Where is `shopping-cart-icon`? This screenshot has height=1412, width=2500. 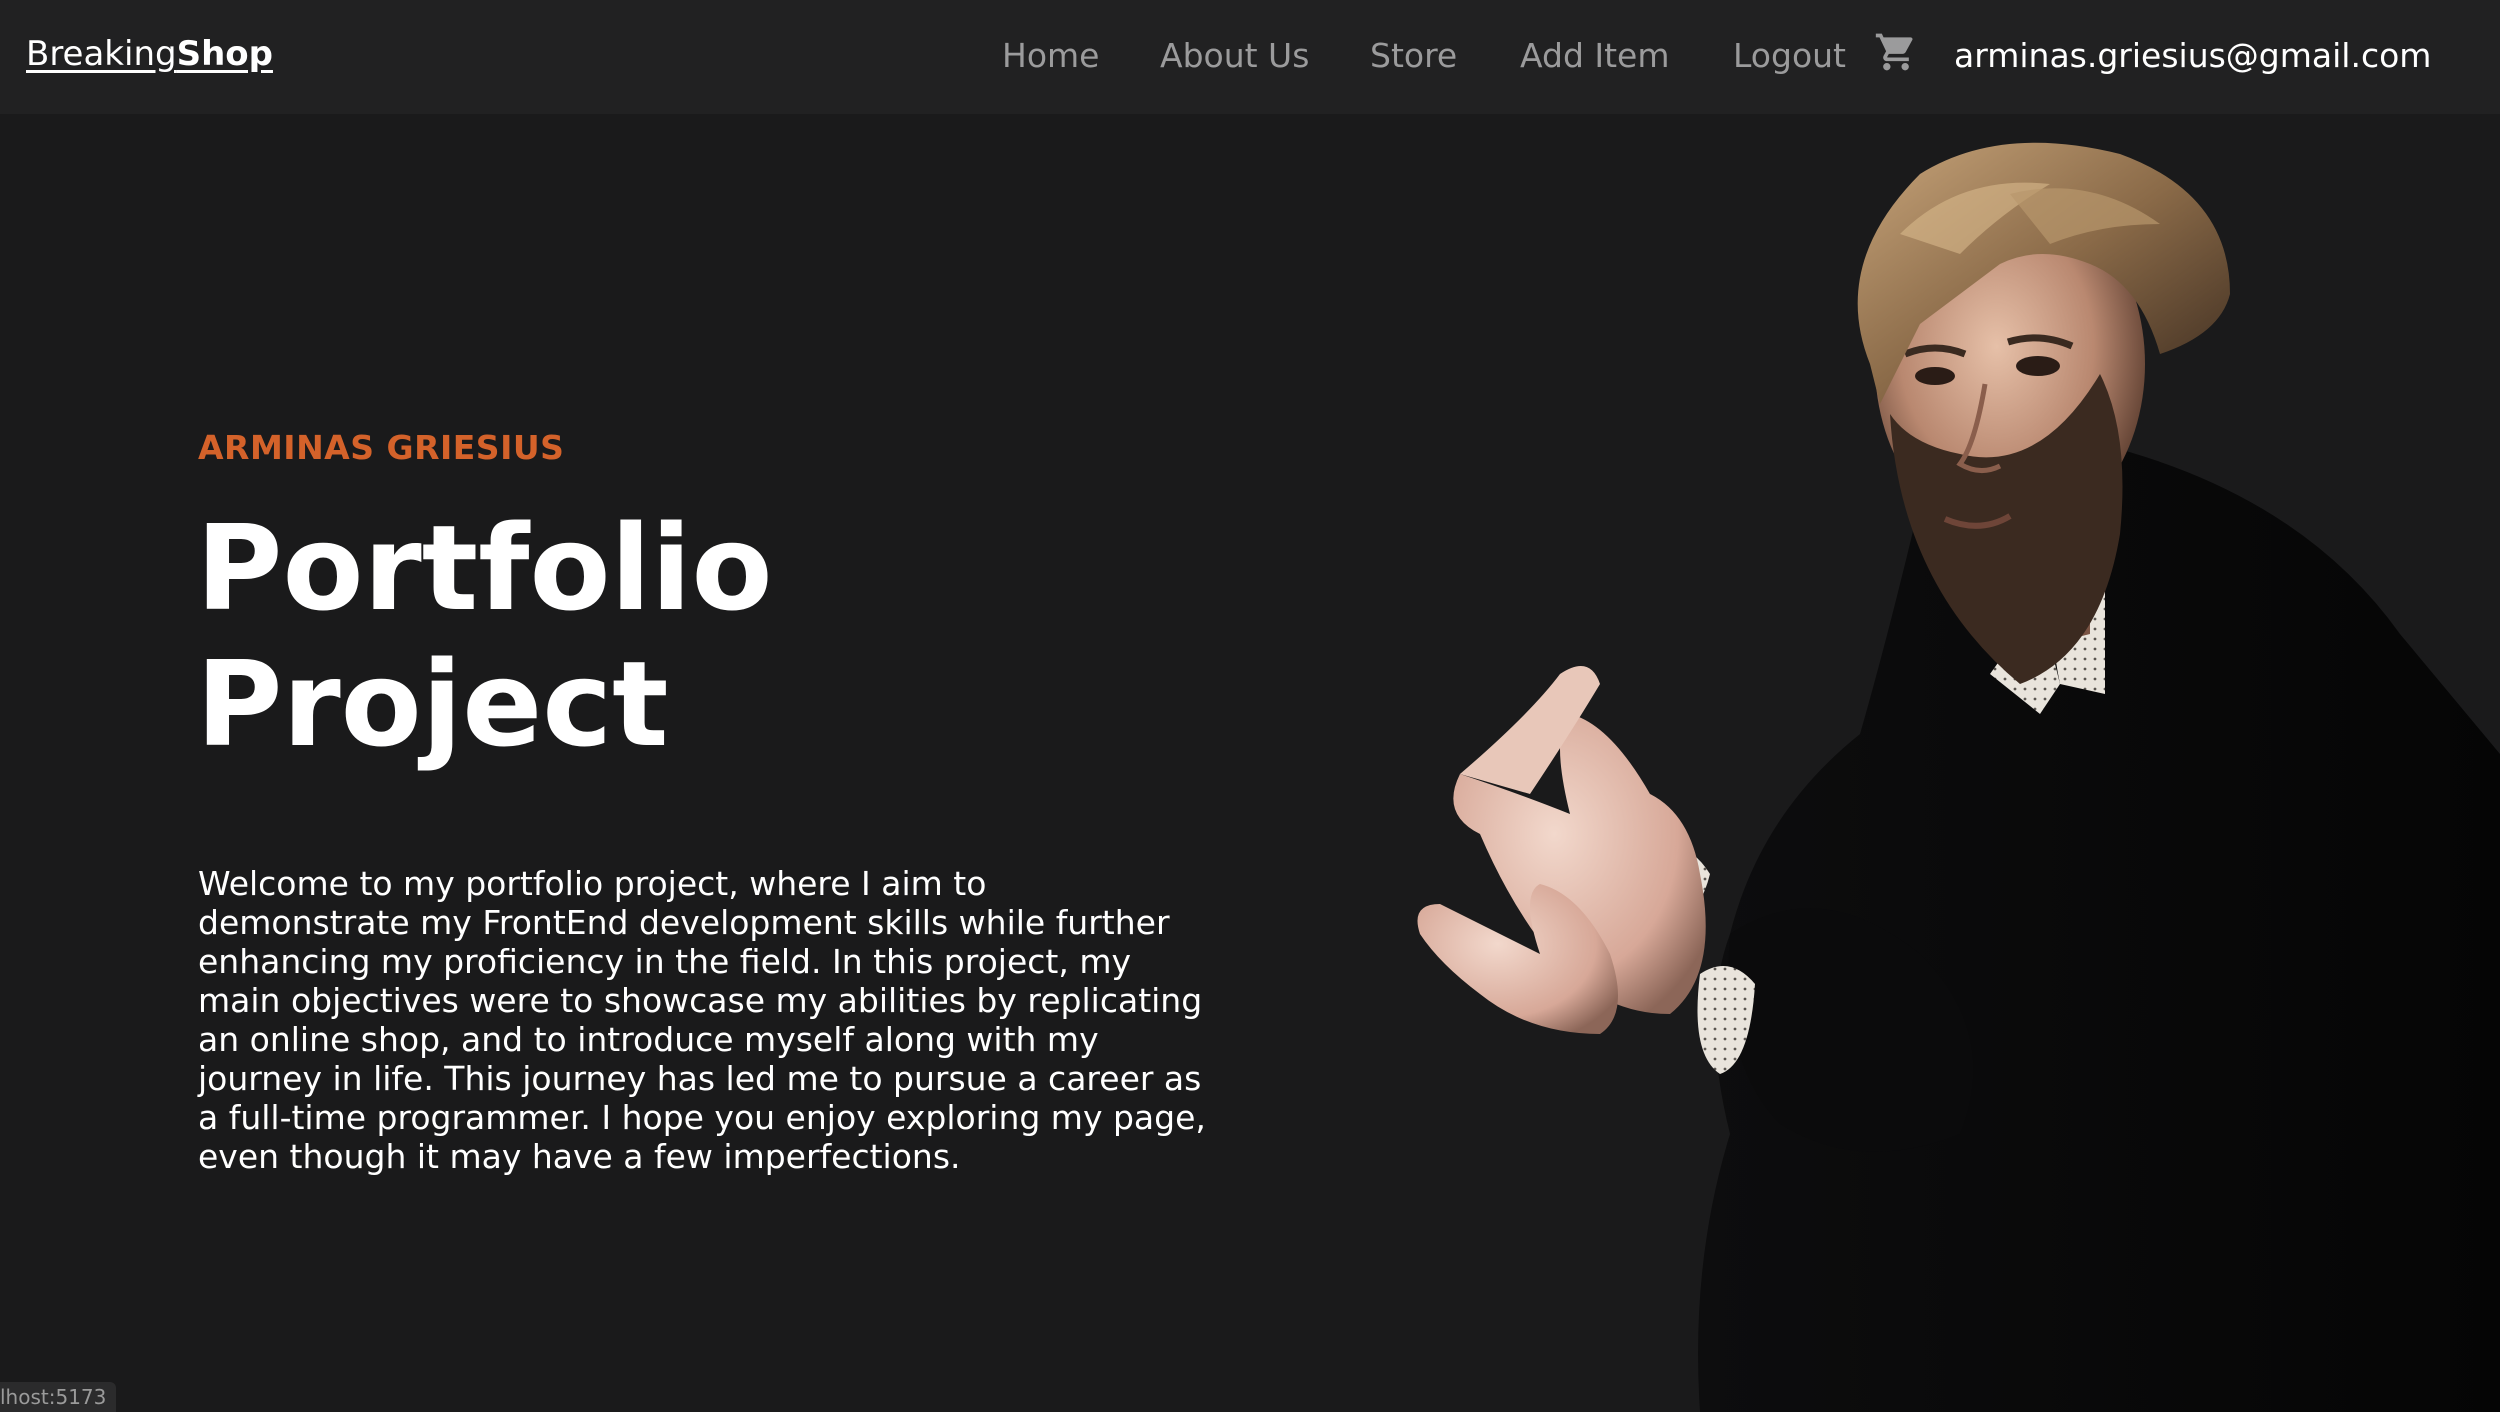 shopping-cart-icon is located at coordinates (1896, 52).